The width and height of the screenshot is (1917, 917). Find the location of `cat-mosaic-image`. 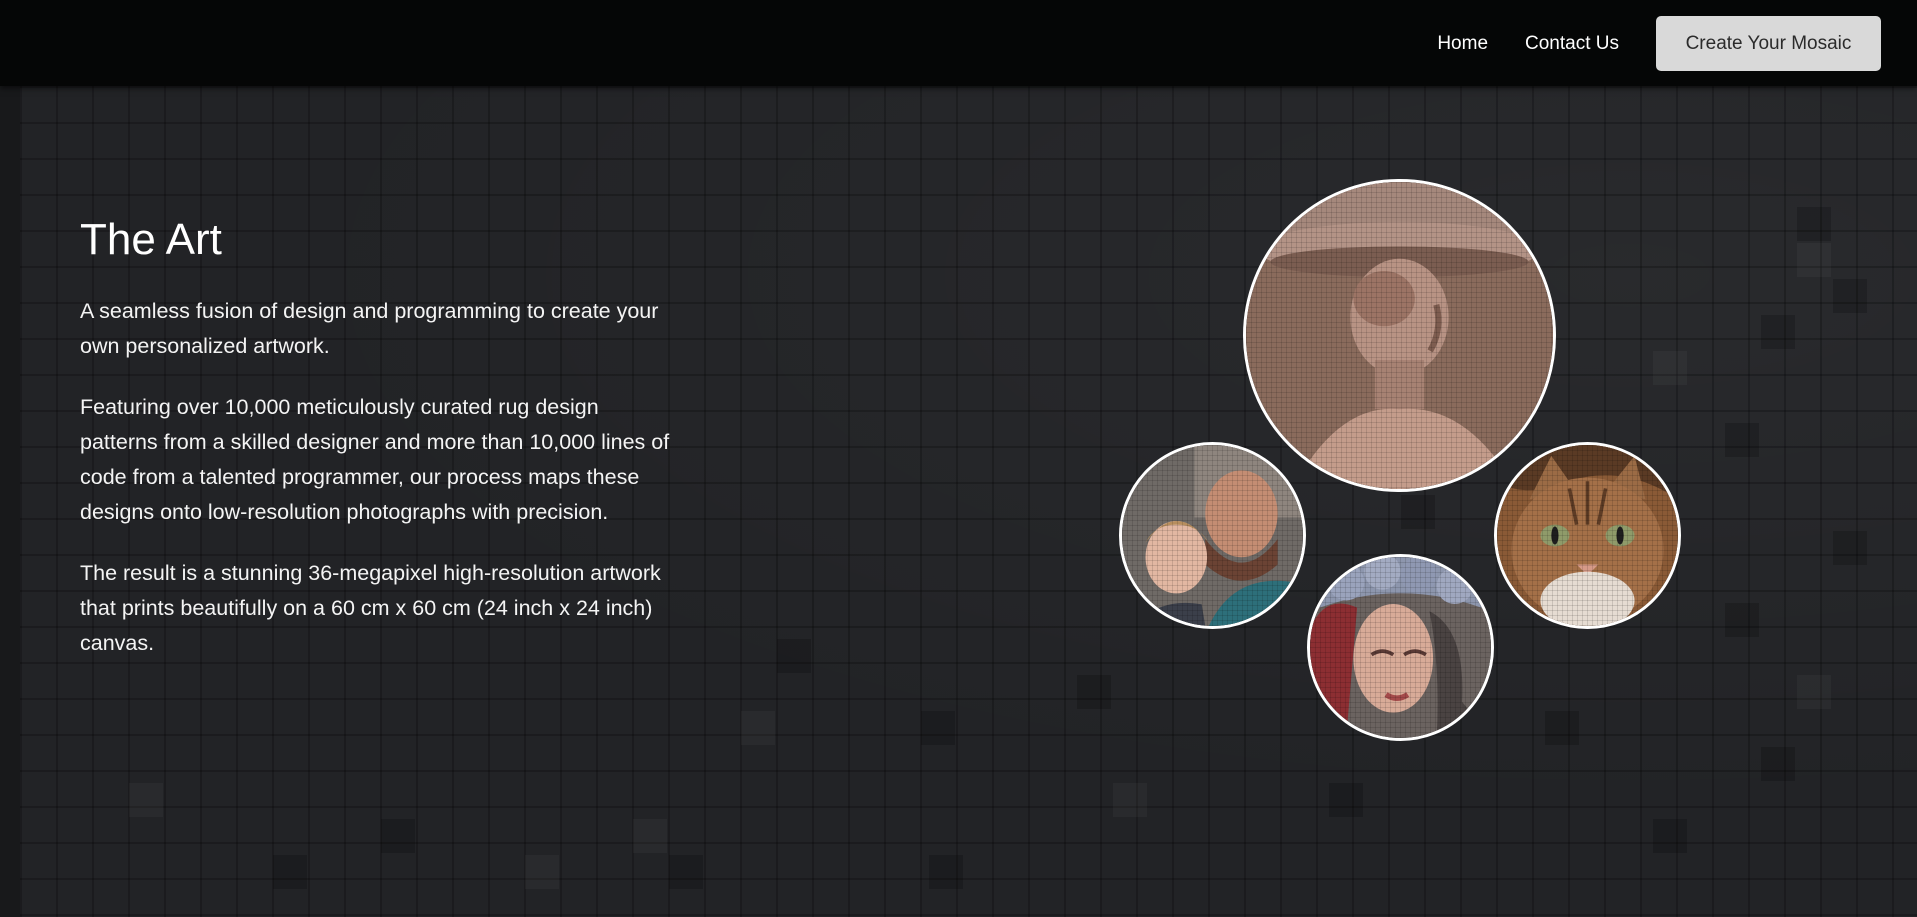

cat-mosaic-image is located at coordinates (1587, 535).